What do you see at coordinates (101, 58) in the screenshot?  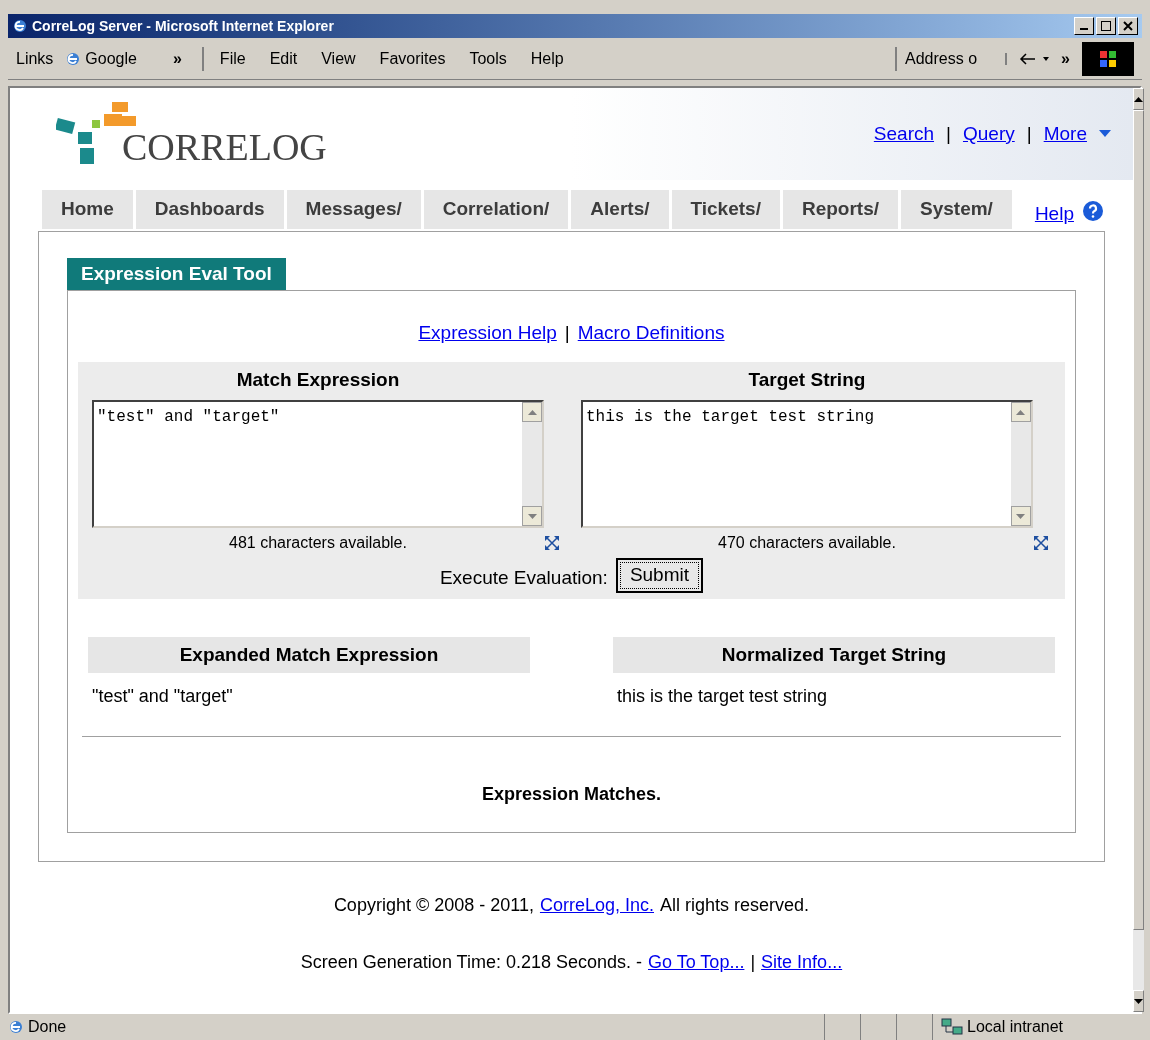 I see `google-link: Google` at bounding box center [101, 58].